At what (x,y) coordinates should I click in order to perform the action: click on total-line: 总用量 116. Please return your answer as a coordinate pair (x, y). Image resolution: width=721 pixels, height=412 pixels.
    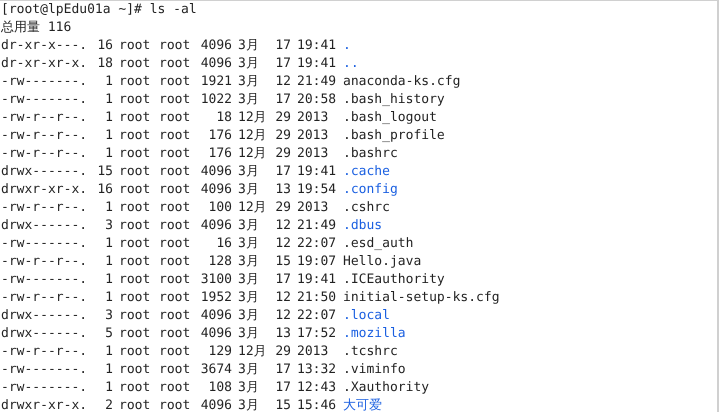
    Looking at the image, I should click on (36, 27).